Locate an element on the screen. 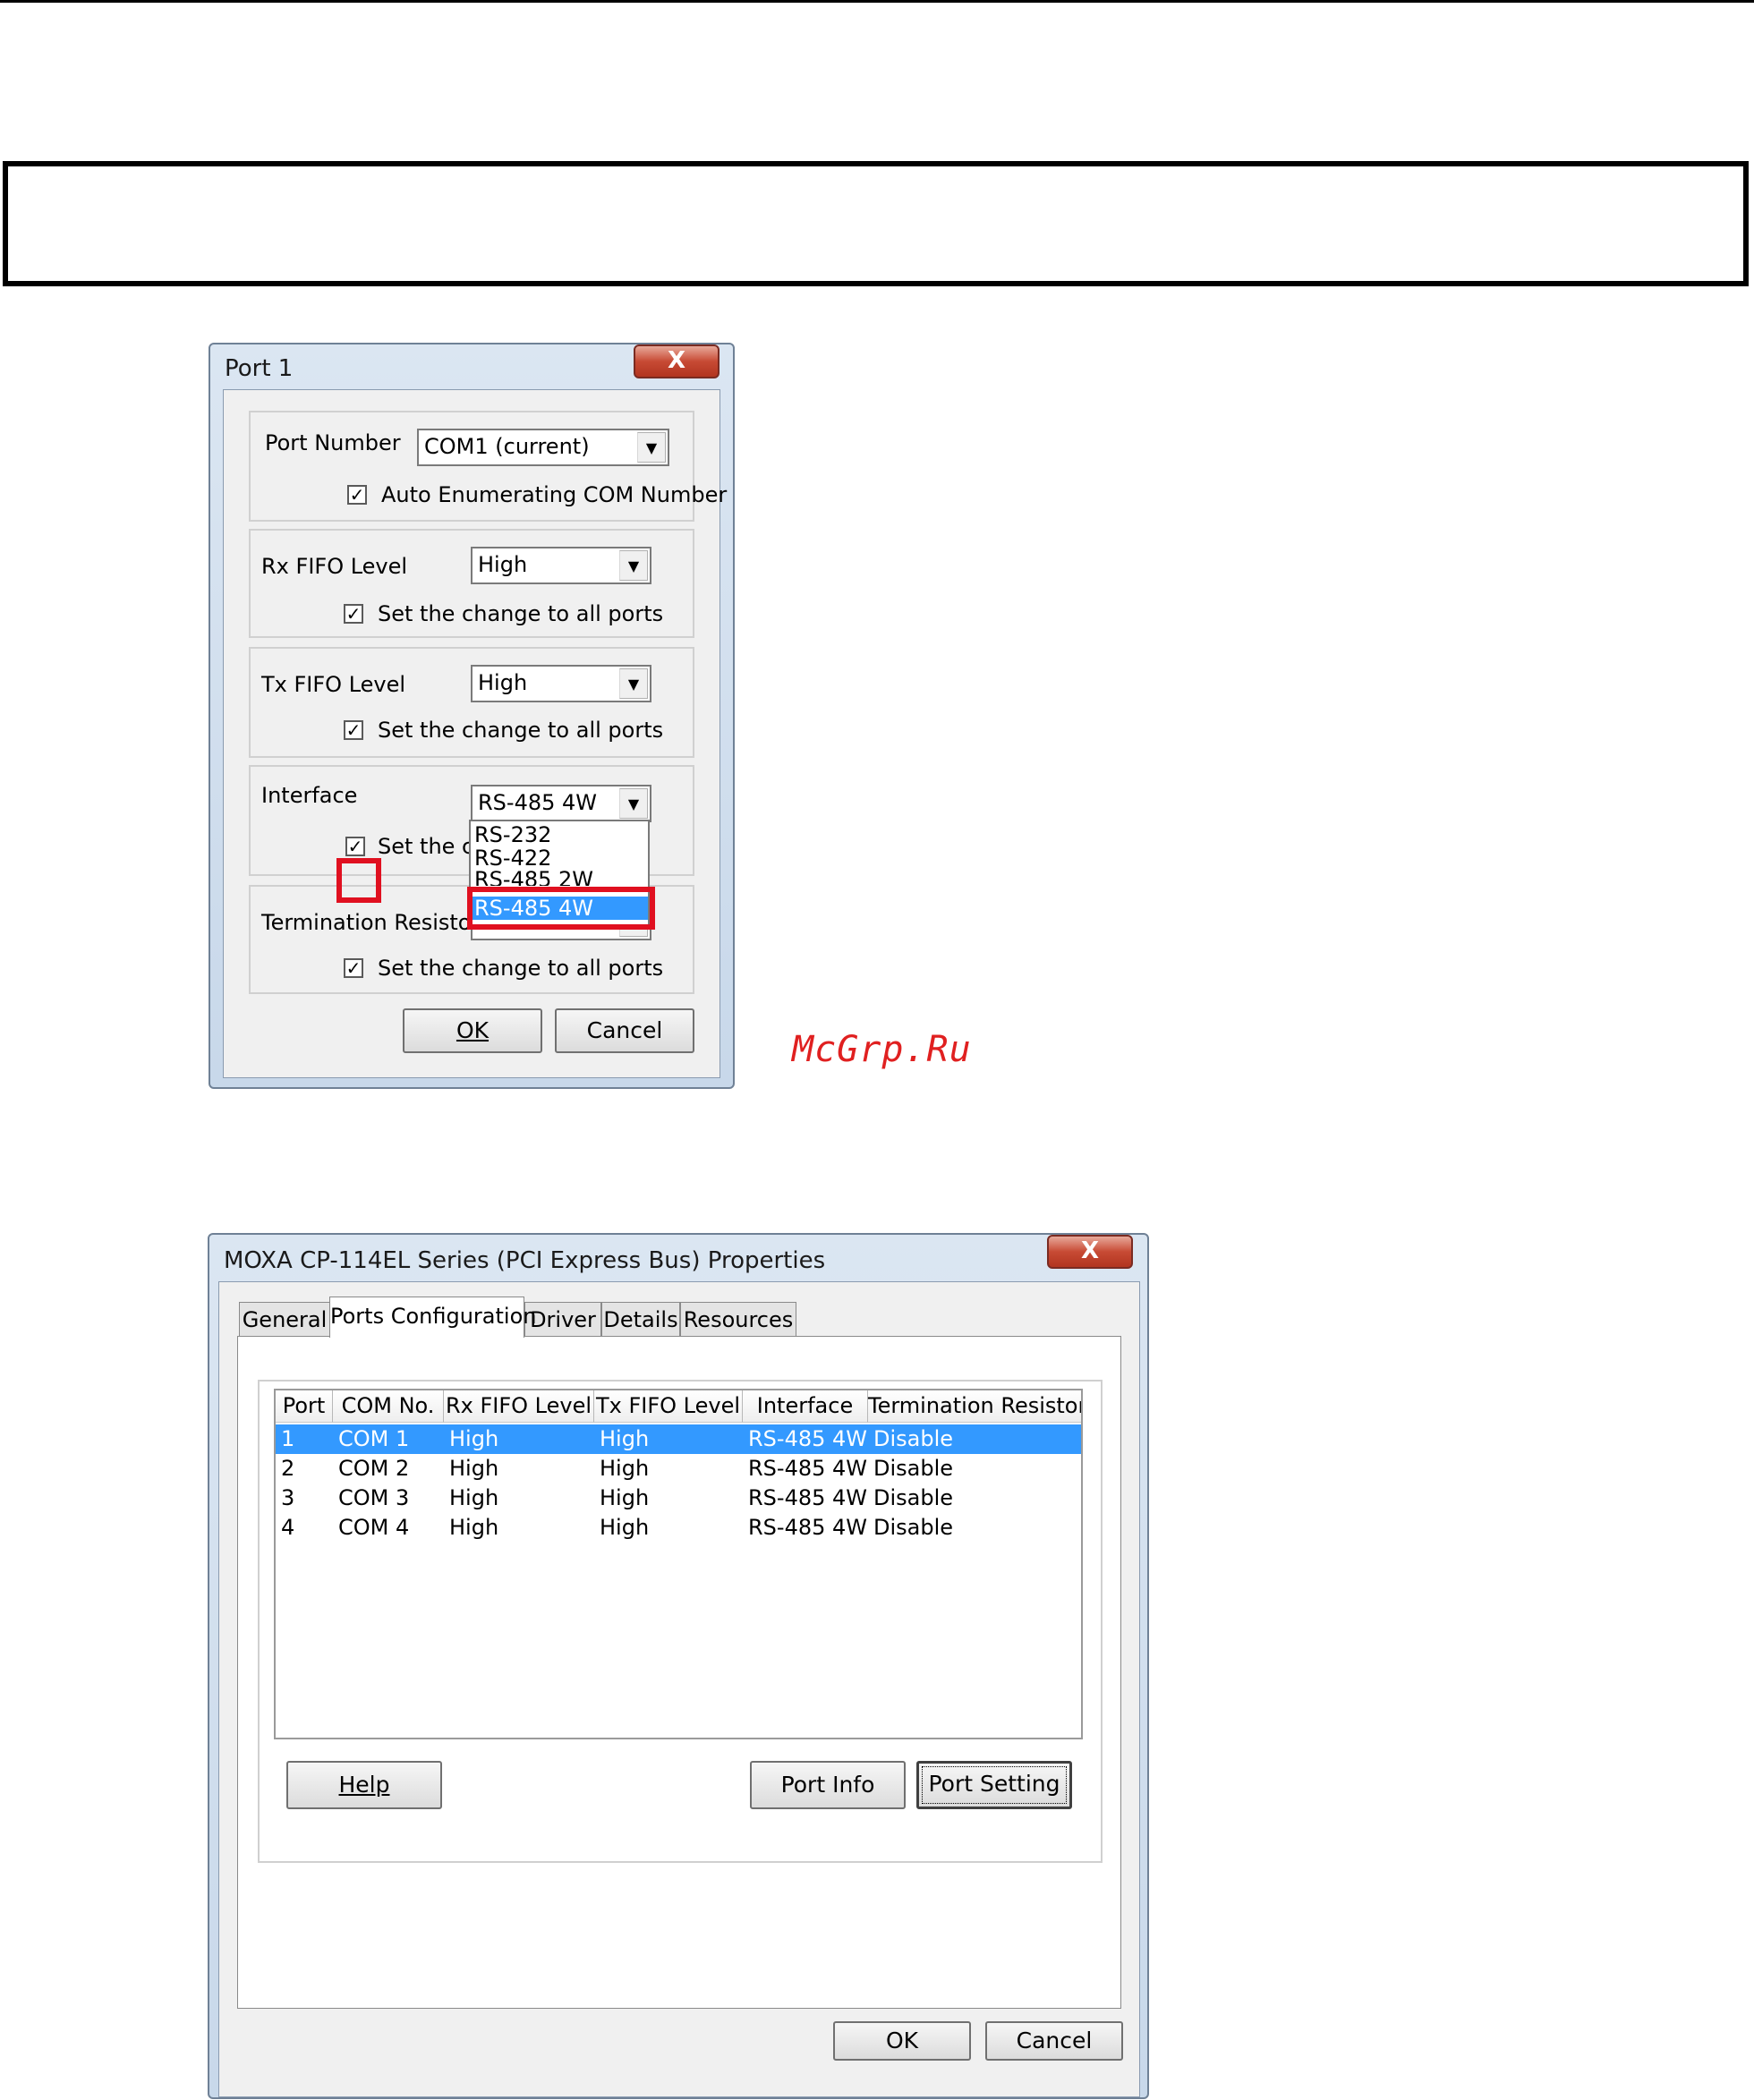 The width and height of the screenshot is (1754, 2100). interface-option: RS-232 is located at coordinates (512, 834).